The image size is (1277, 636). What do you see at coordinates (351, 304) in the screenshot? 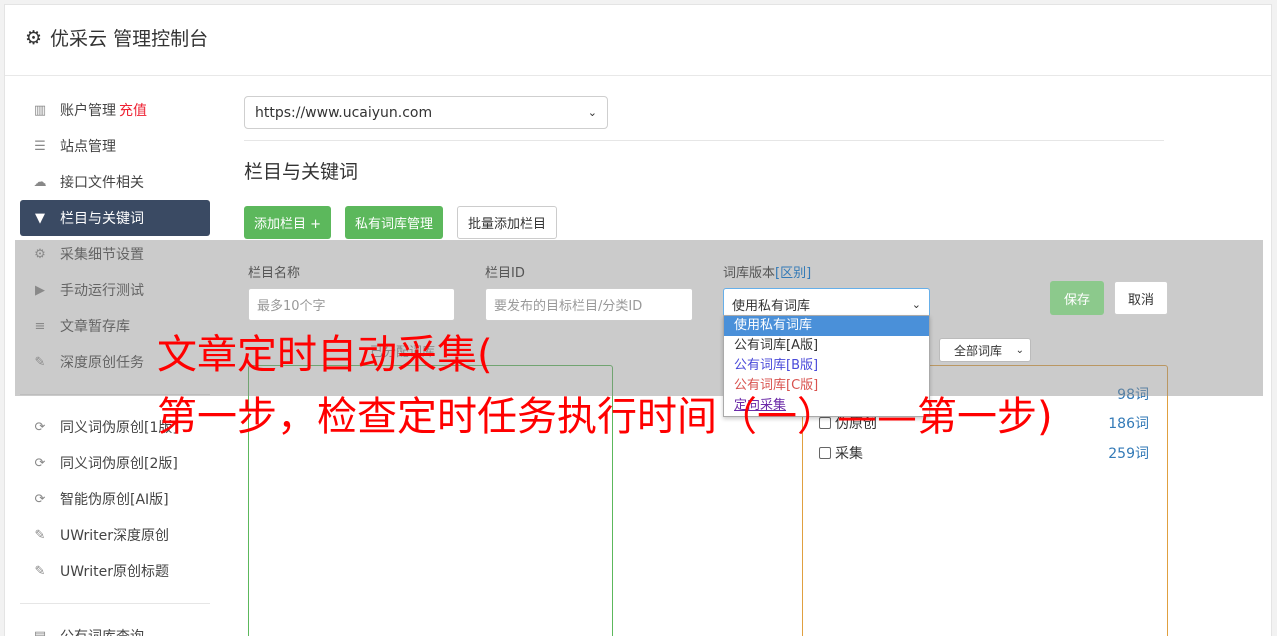
I see `column-name-input: 最多10个字` at bounding box center [351, 304].